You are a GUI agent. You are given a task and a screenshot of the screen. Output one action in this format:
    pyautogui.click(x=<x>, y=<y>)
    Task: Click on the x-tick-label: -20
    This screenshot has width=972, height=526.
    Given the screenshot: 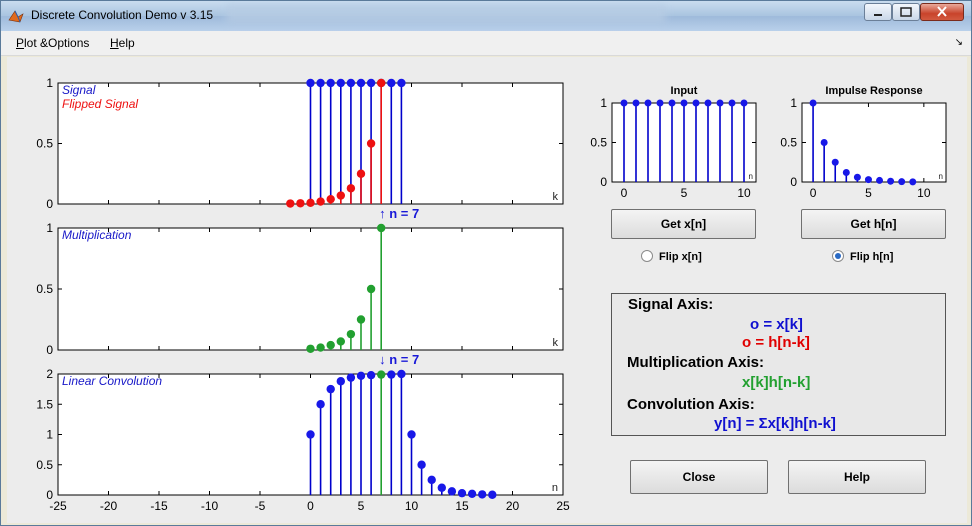 What is the action you would take?
    pyautogui.click(x=109, y=506)
    